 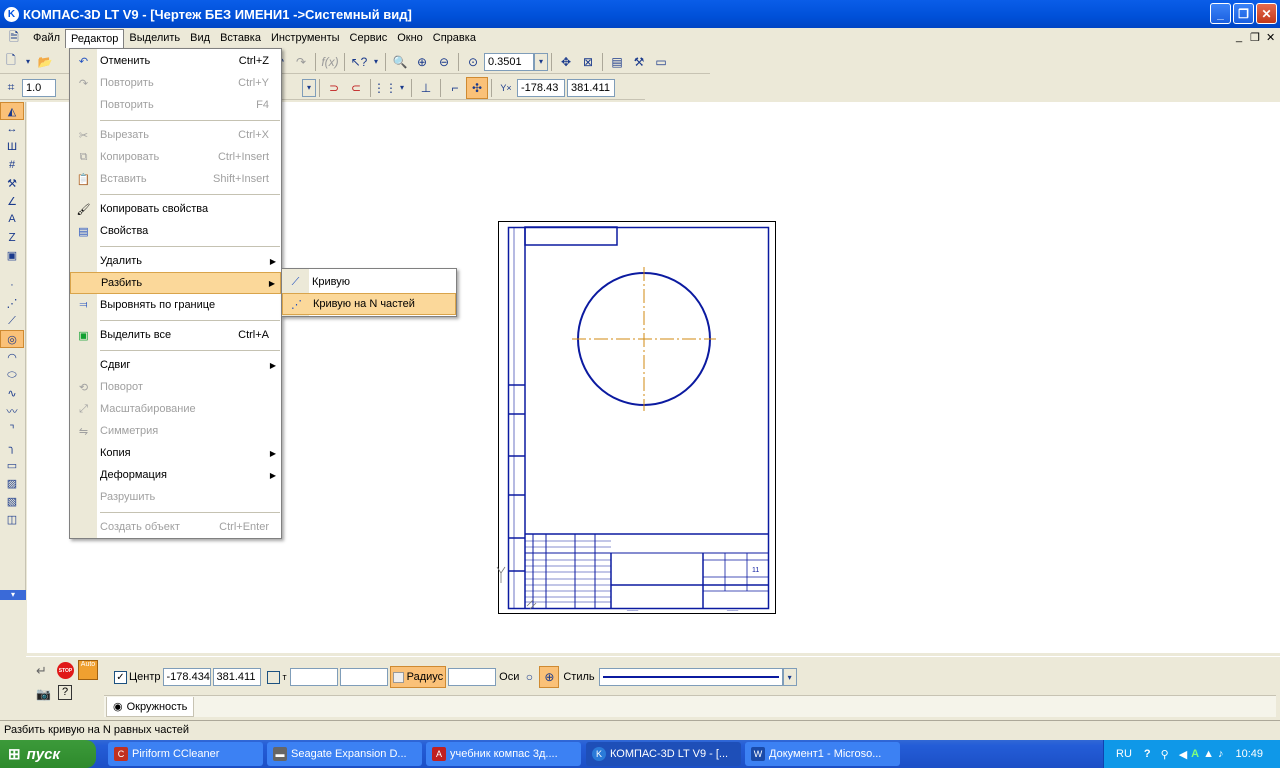 I want to click on contour-icon: ◫, so click(x=12, y=519).